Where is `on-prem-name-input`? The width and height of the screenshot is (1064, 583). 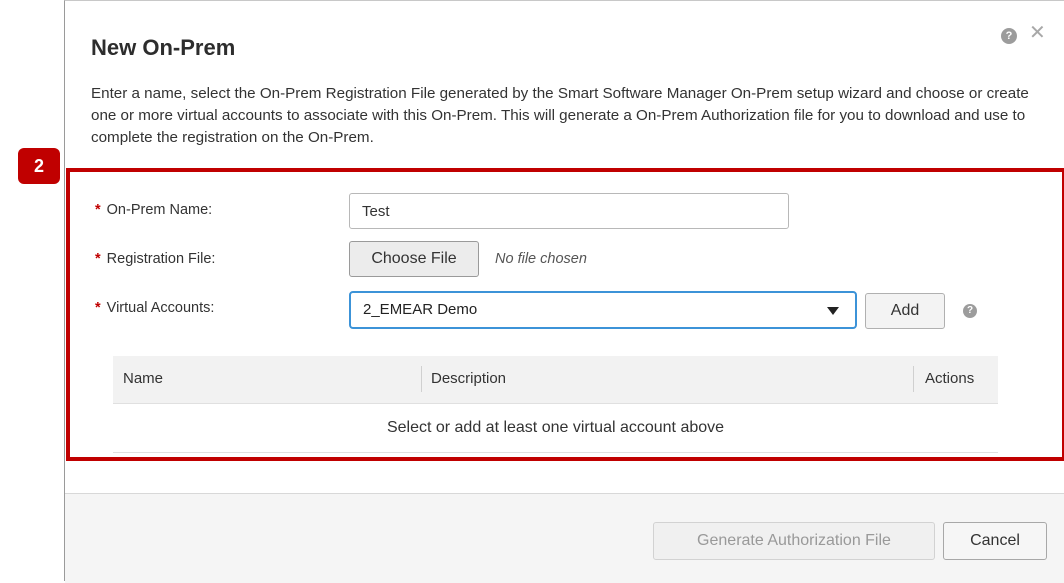
on-prem-name-input is located at coordinates (569, 211).